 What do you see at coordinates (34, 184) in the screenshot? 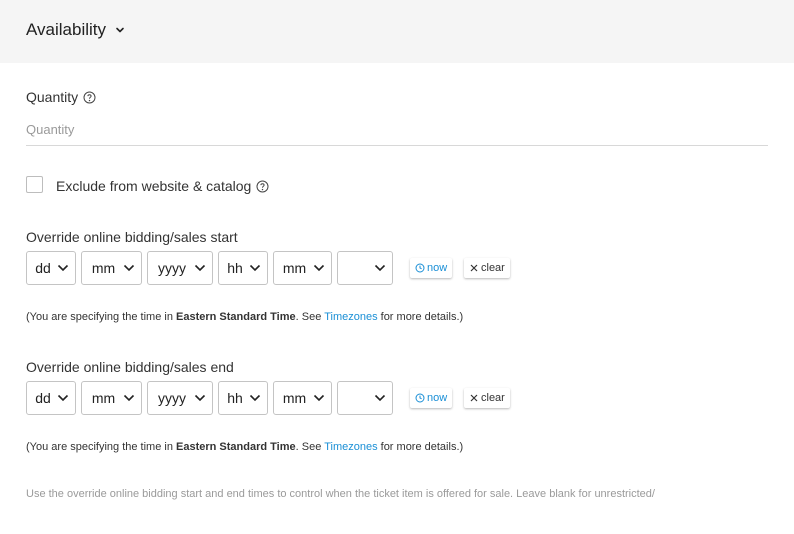
I see `exclude-checkbox` at bounding box center [34, 184].